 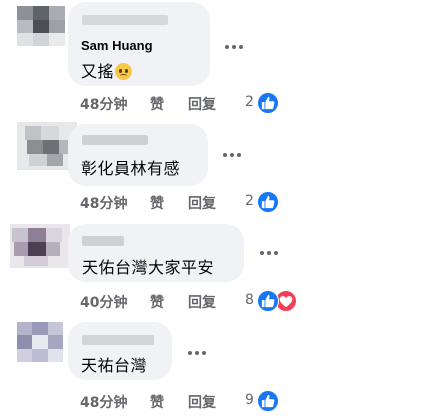 What do you see at coordinates (117, 45) in the screenshot?
I see `comment-author: Sam Huang` at bounding box center [117, 45].